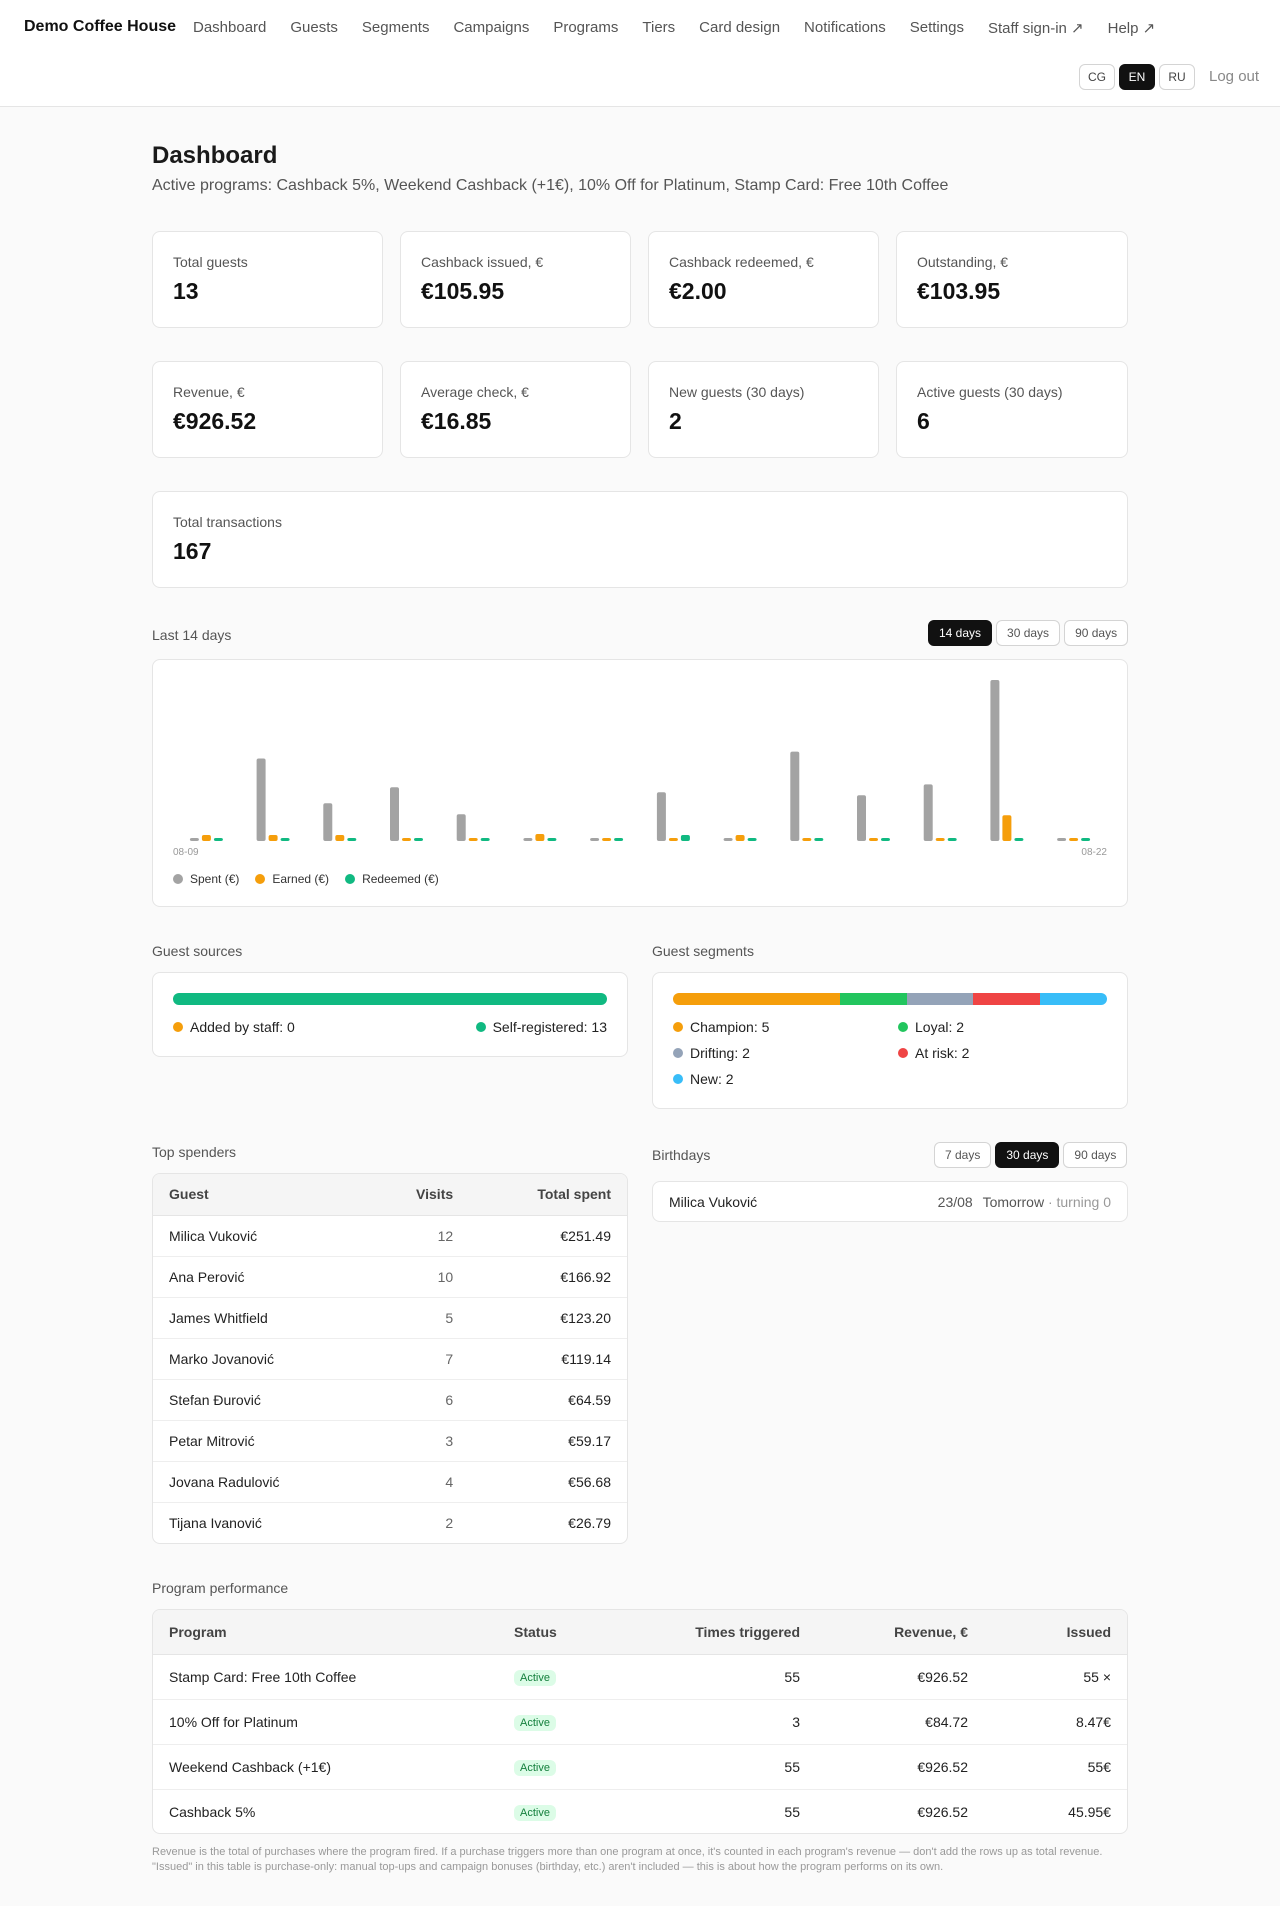 Image resolution: width=1280 pixels, height=1906 pixels. What do you see at coordinates (390, 1522) in the screenshot?
I see `table-row: Tijana Ivanović 2 €26.79` at bounding box center [390, 1522].